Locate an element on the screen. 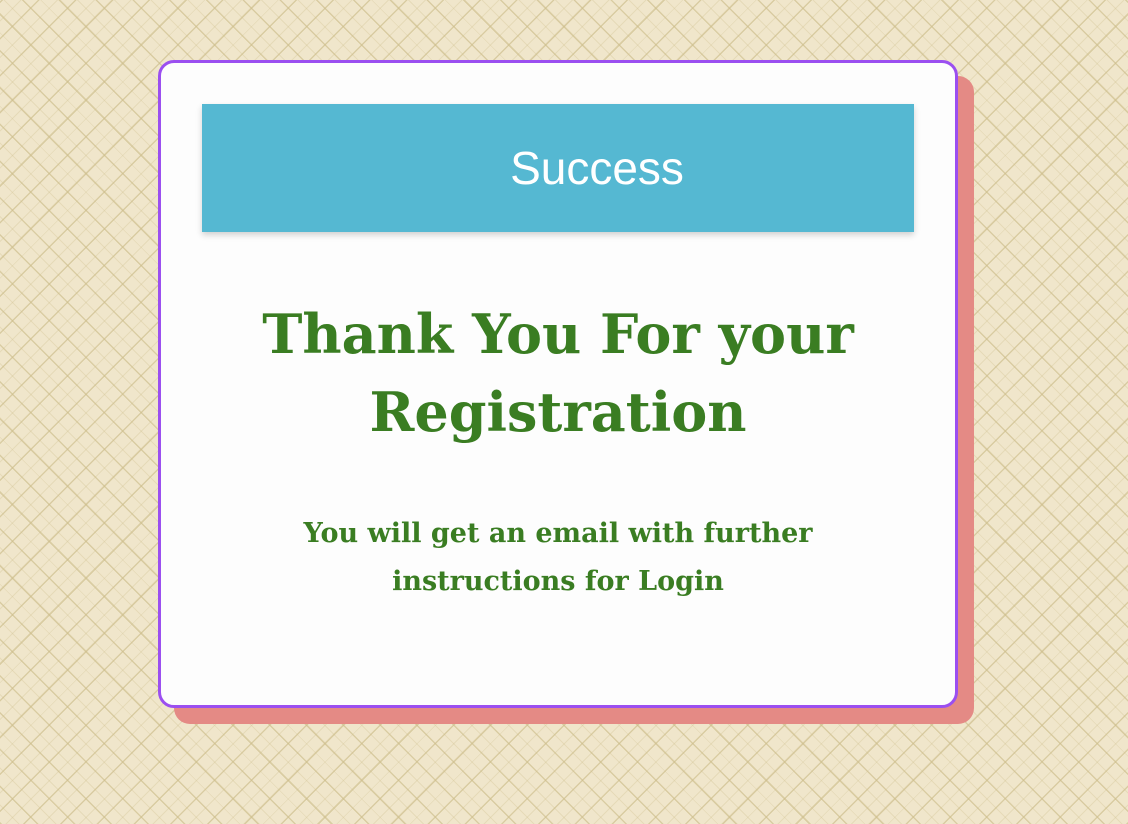 The height and width of the screenshot is (824, 1128). success-banner: Success is located at coordinates (558, 168).